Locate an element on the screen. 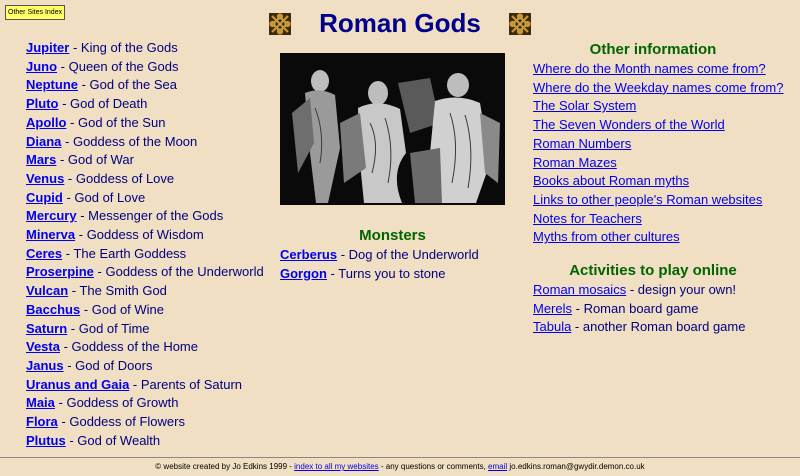 Image resolution: width=800 pixels, height=476 pixels. activity-link: Merels is located at coordinates (552, 308).